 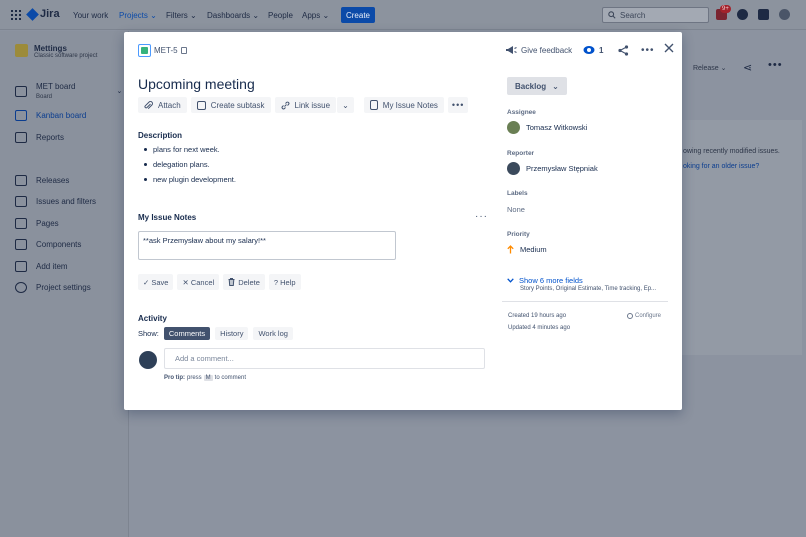 I want to click on my-issue-notes-button: My Issue Notes, so click(x=403, y=105).